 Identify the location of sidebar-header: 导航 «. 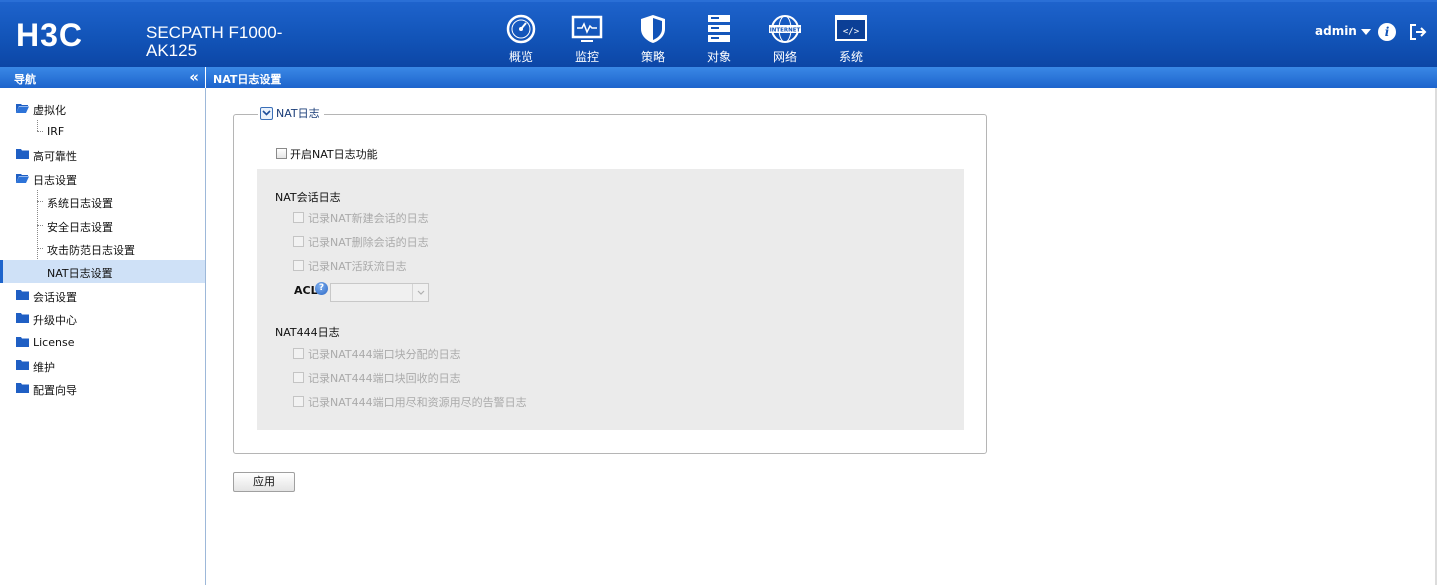
(102, 77).